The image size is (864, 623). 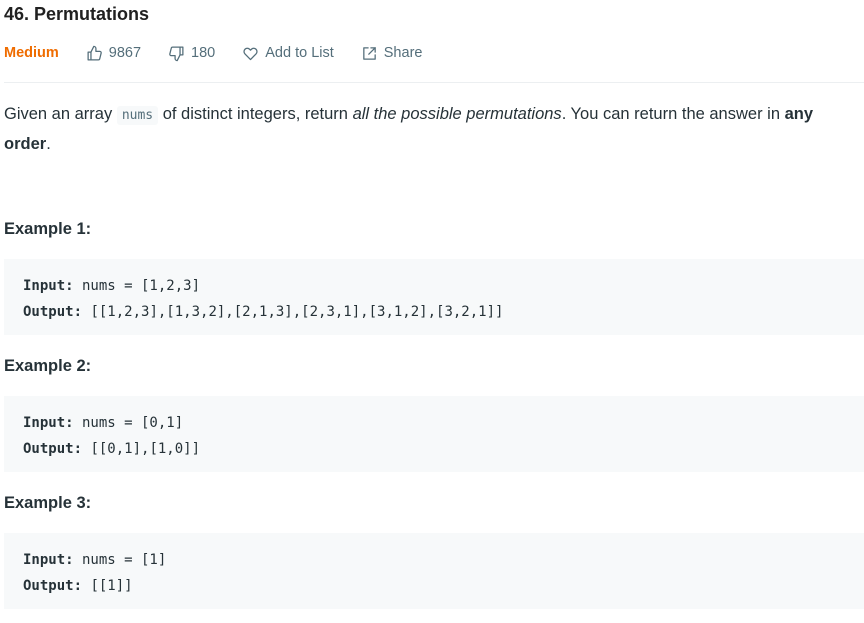 What do you see at coordinates (443, 560) in the screenshot?
I see `example-3-input: Input: nums = [1]` at bounding box center [443, 560].